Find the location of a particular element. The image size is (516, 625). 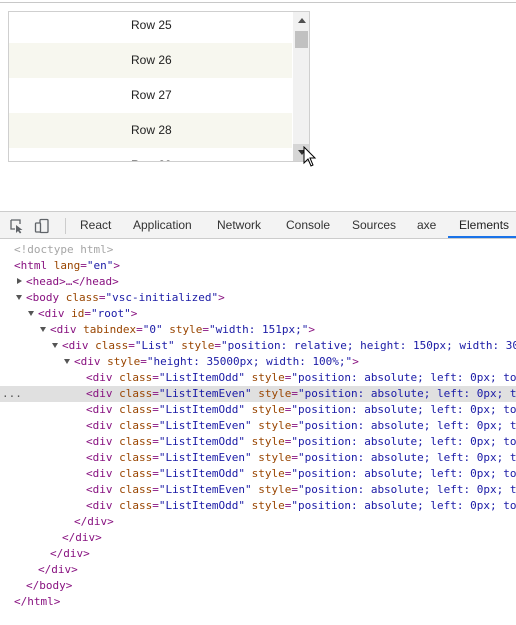

dom-node-doctype: <!doctype html> is located at coordinates (258, 250).